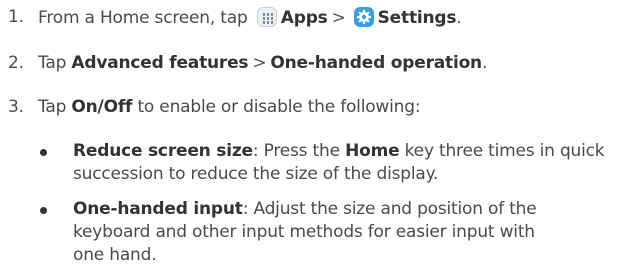 The width and height of the screenshot is (640, 265). What do you see at coordinates (417, 18) in the screenshot?
I see `settings-label: Settings` at bounding box center [417, 18].